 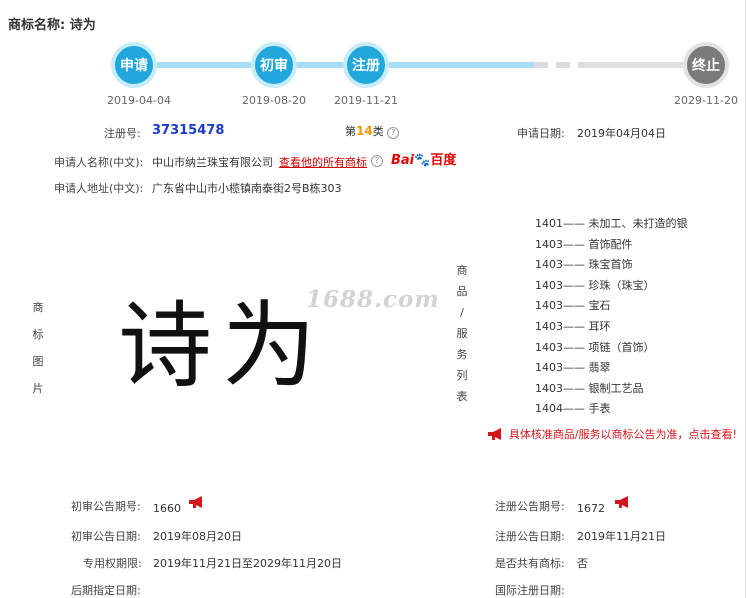 I want to click on timeline-date-prelim: 2019-08-20, so click(x=274, y=100).